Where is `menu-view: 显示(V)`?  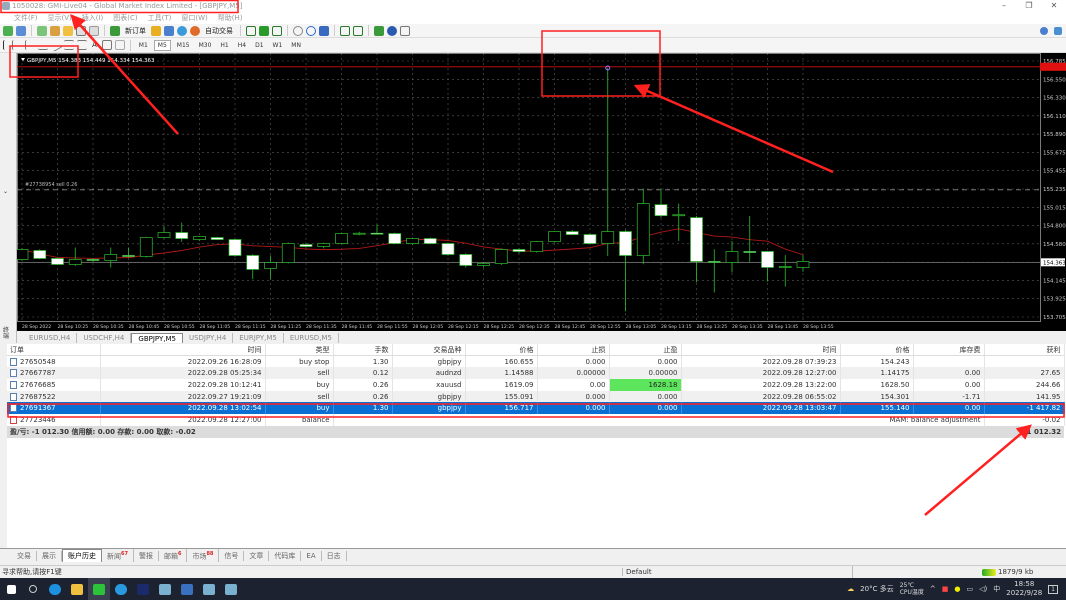 menu-view: 显示(V) is located at coordinates (60, 18).